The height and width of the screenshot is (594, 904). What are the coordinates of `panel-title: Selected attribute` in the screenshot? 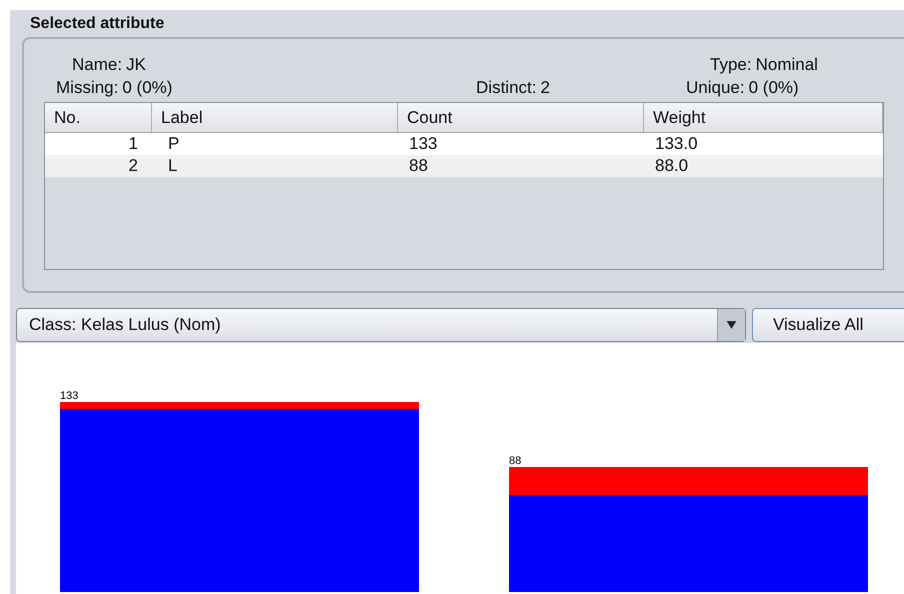 It's located at (96, 24).